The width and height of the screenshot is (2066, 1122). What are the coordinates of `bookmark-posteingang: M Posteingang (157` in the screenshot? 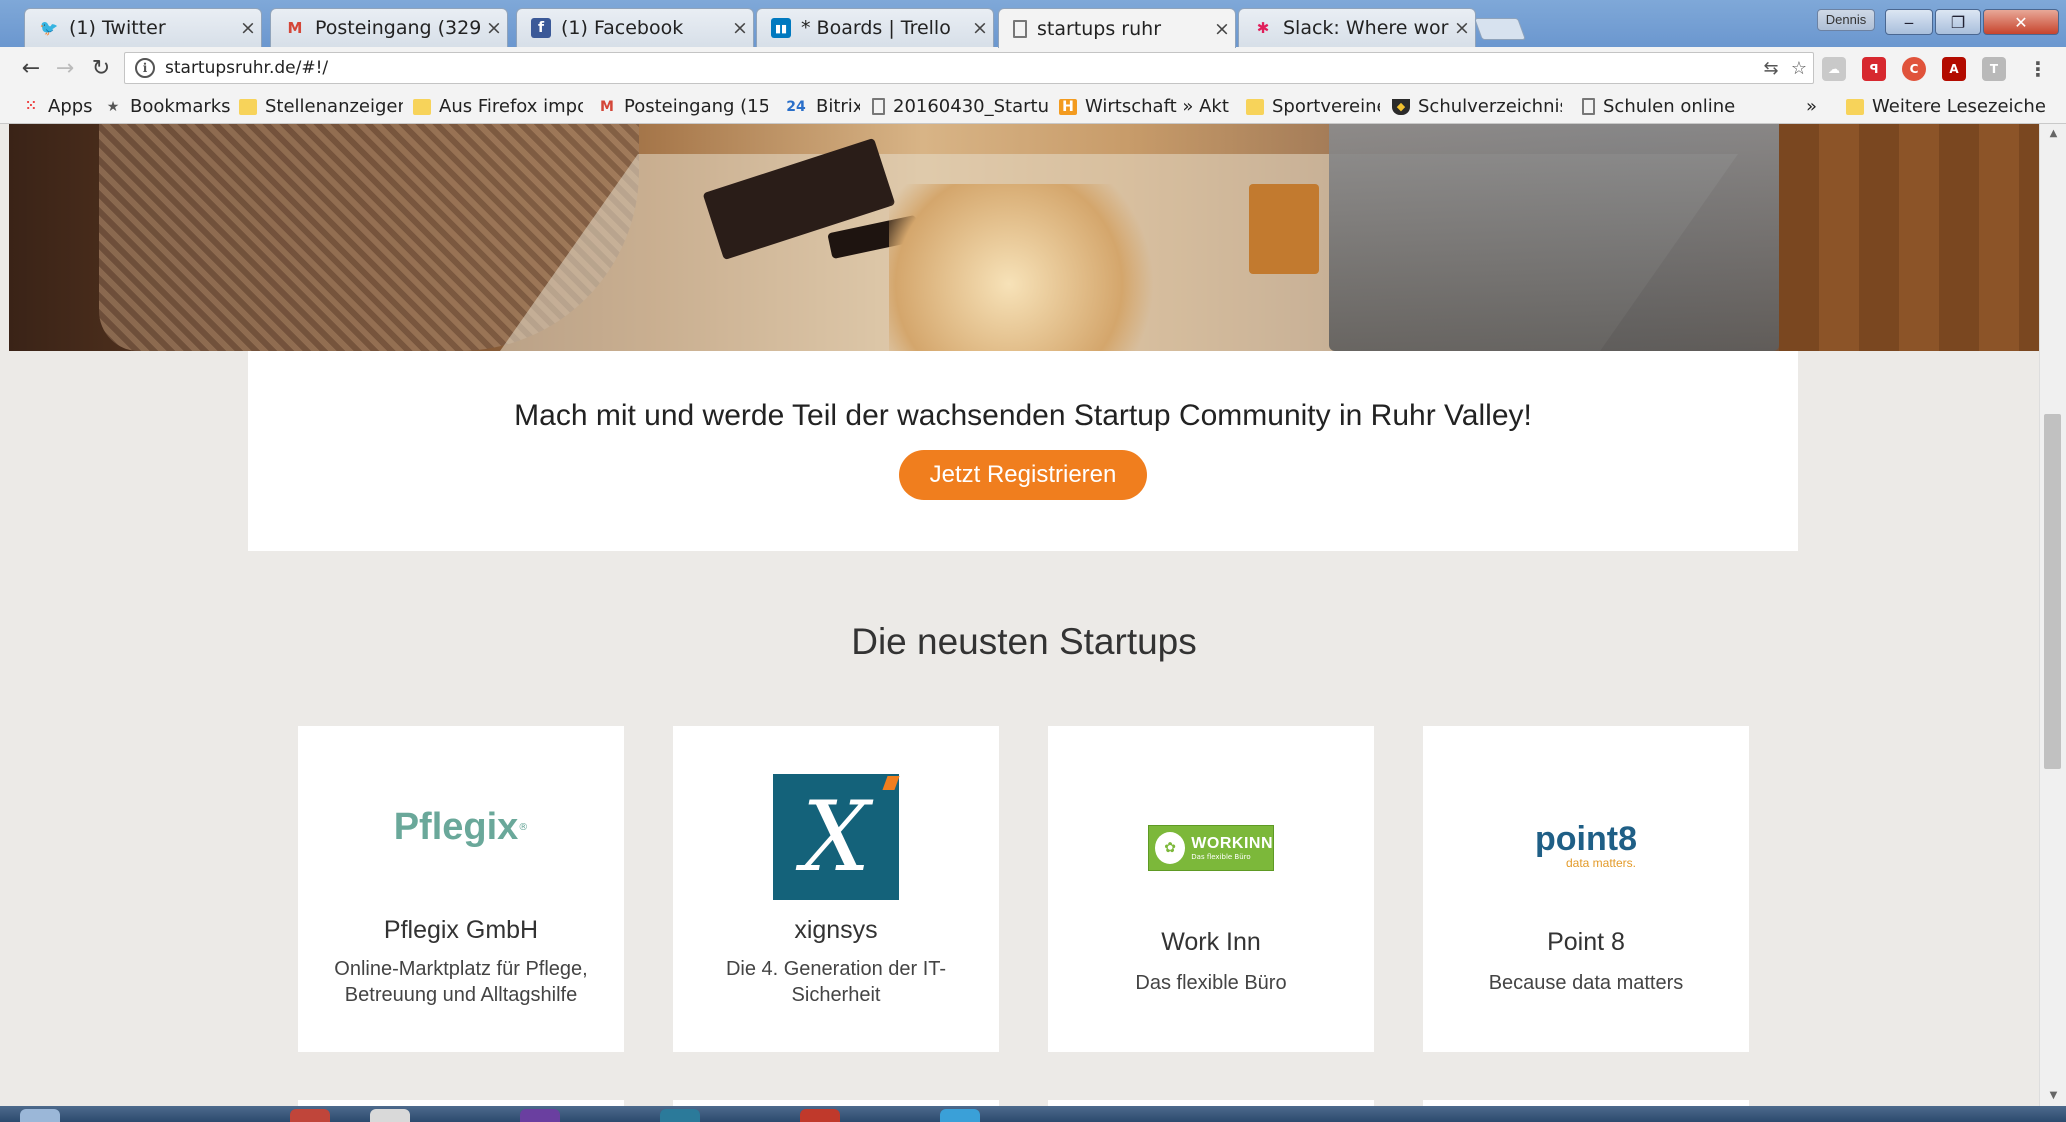 It's located at (683, 106).